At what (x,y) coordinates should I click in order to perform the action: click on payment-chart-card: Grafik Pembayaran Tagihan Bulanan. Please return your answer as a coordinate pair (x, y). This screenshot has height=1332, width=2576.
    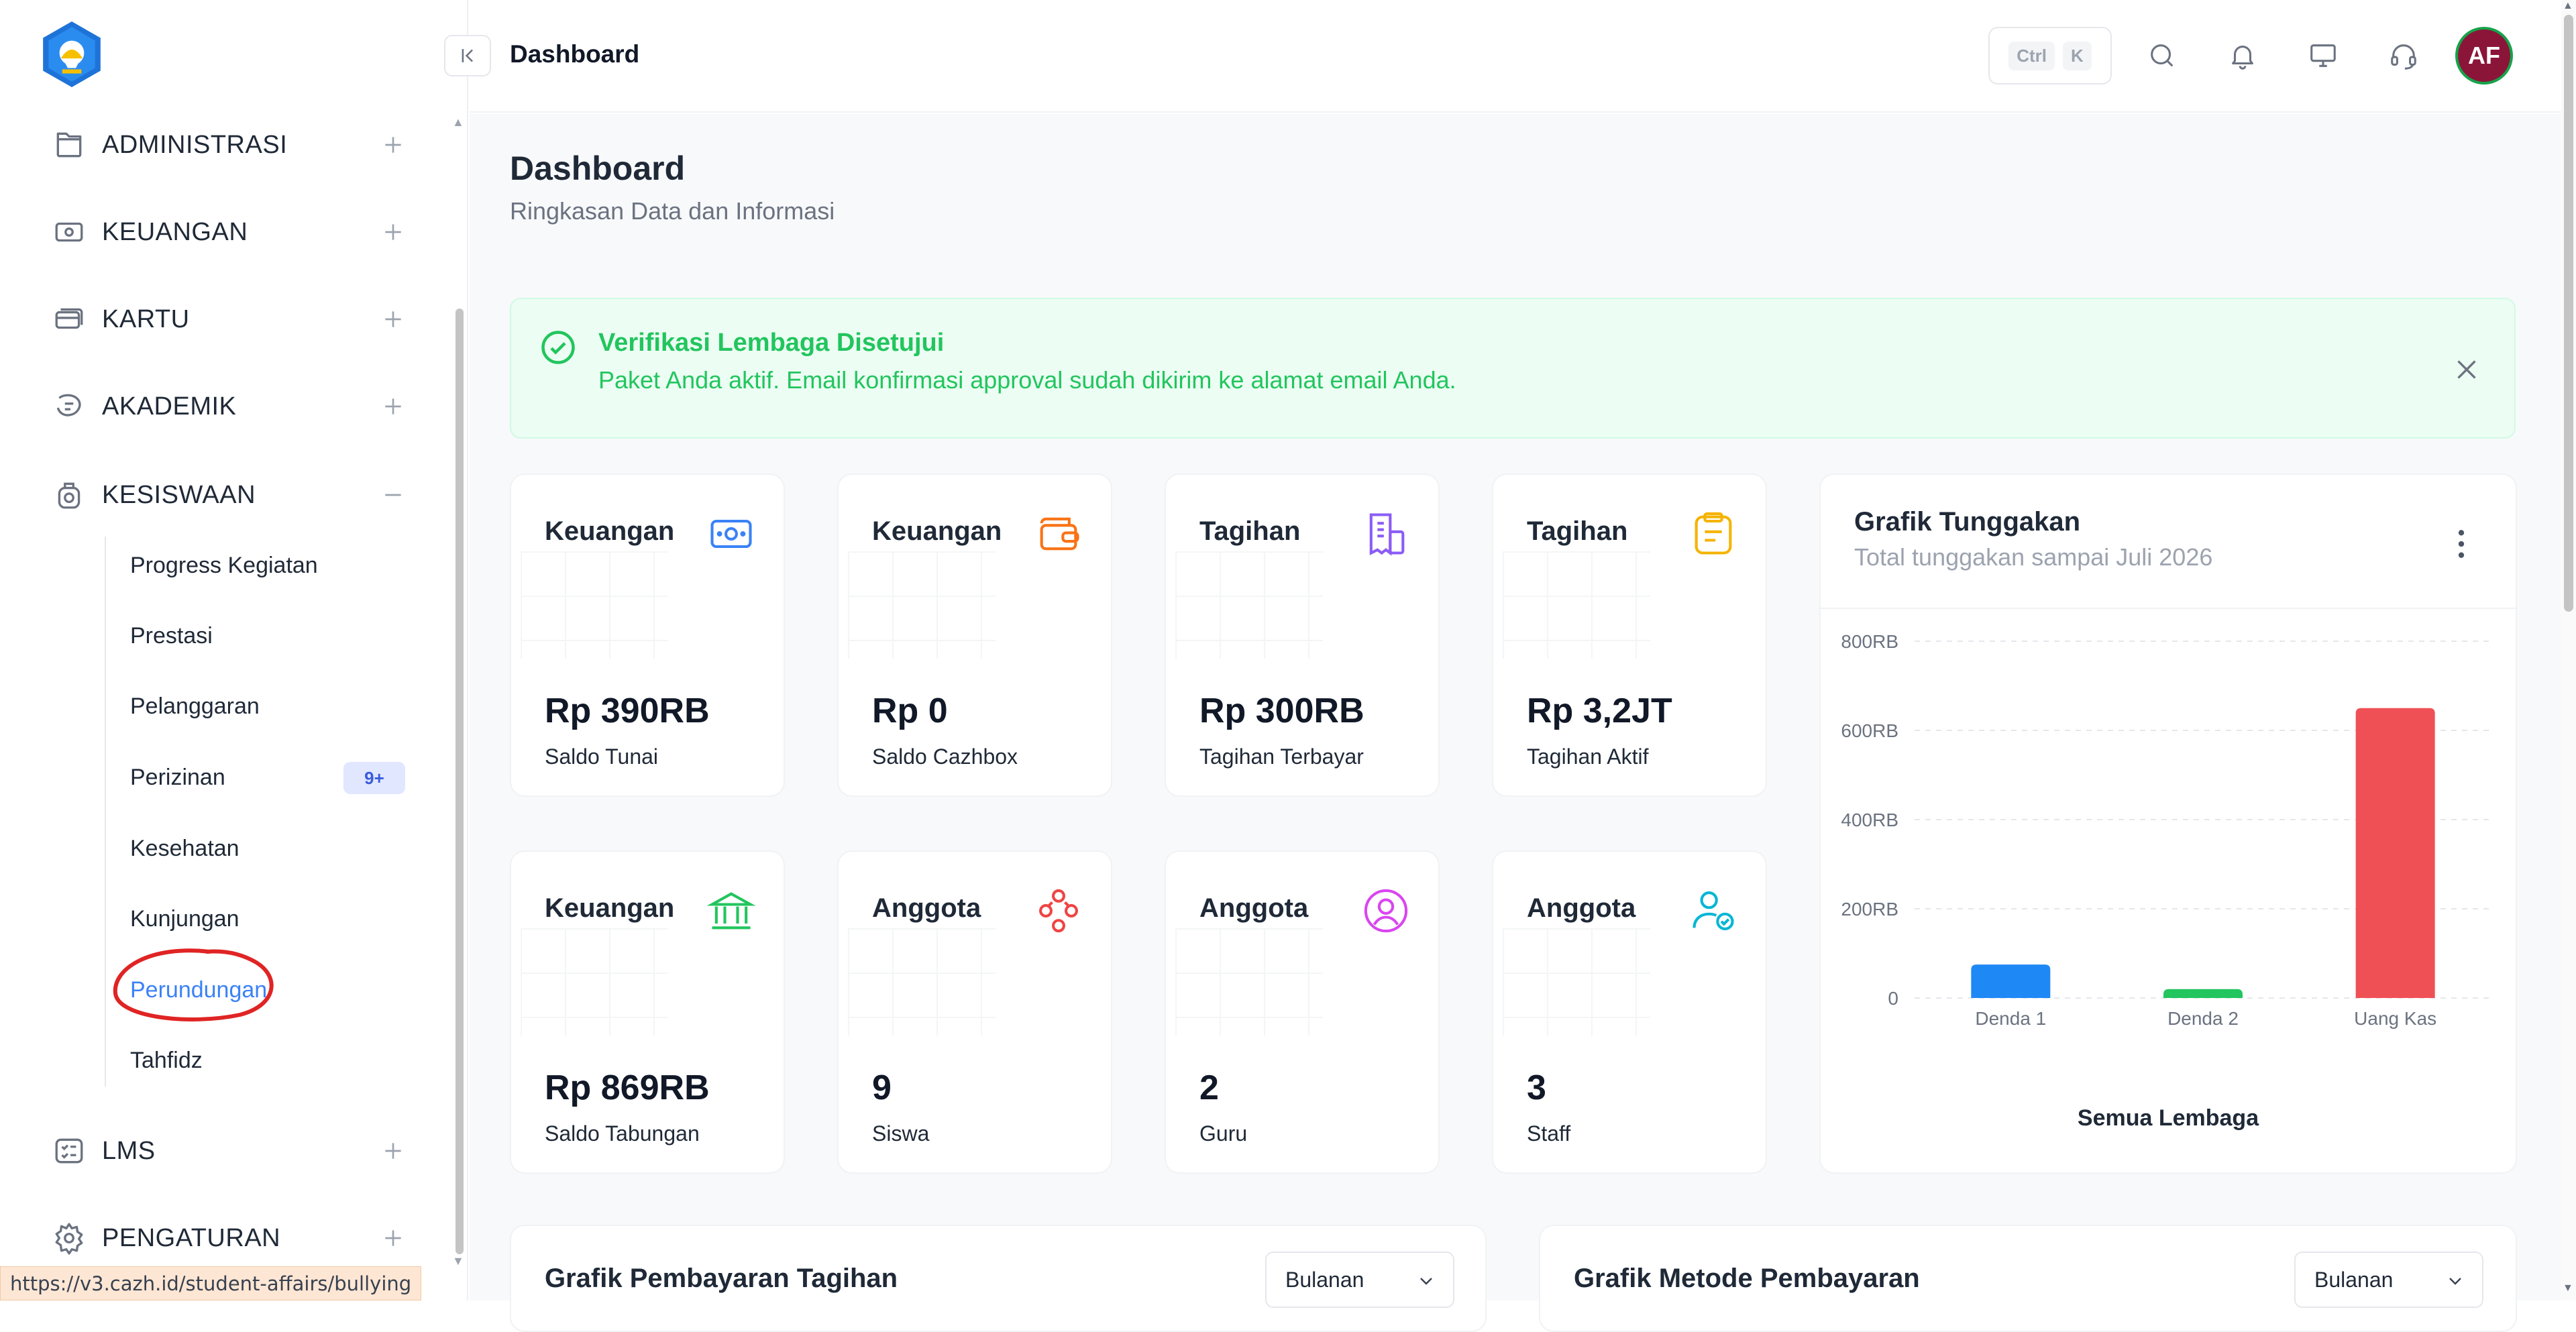
    Looking at the image, I should click on (998, 1278).